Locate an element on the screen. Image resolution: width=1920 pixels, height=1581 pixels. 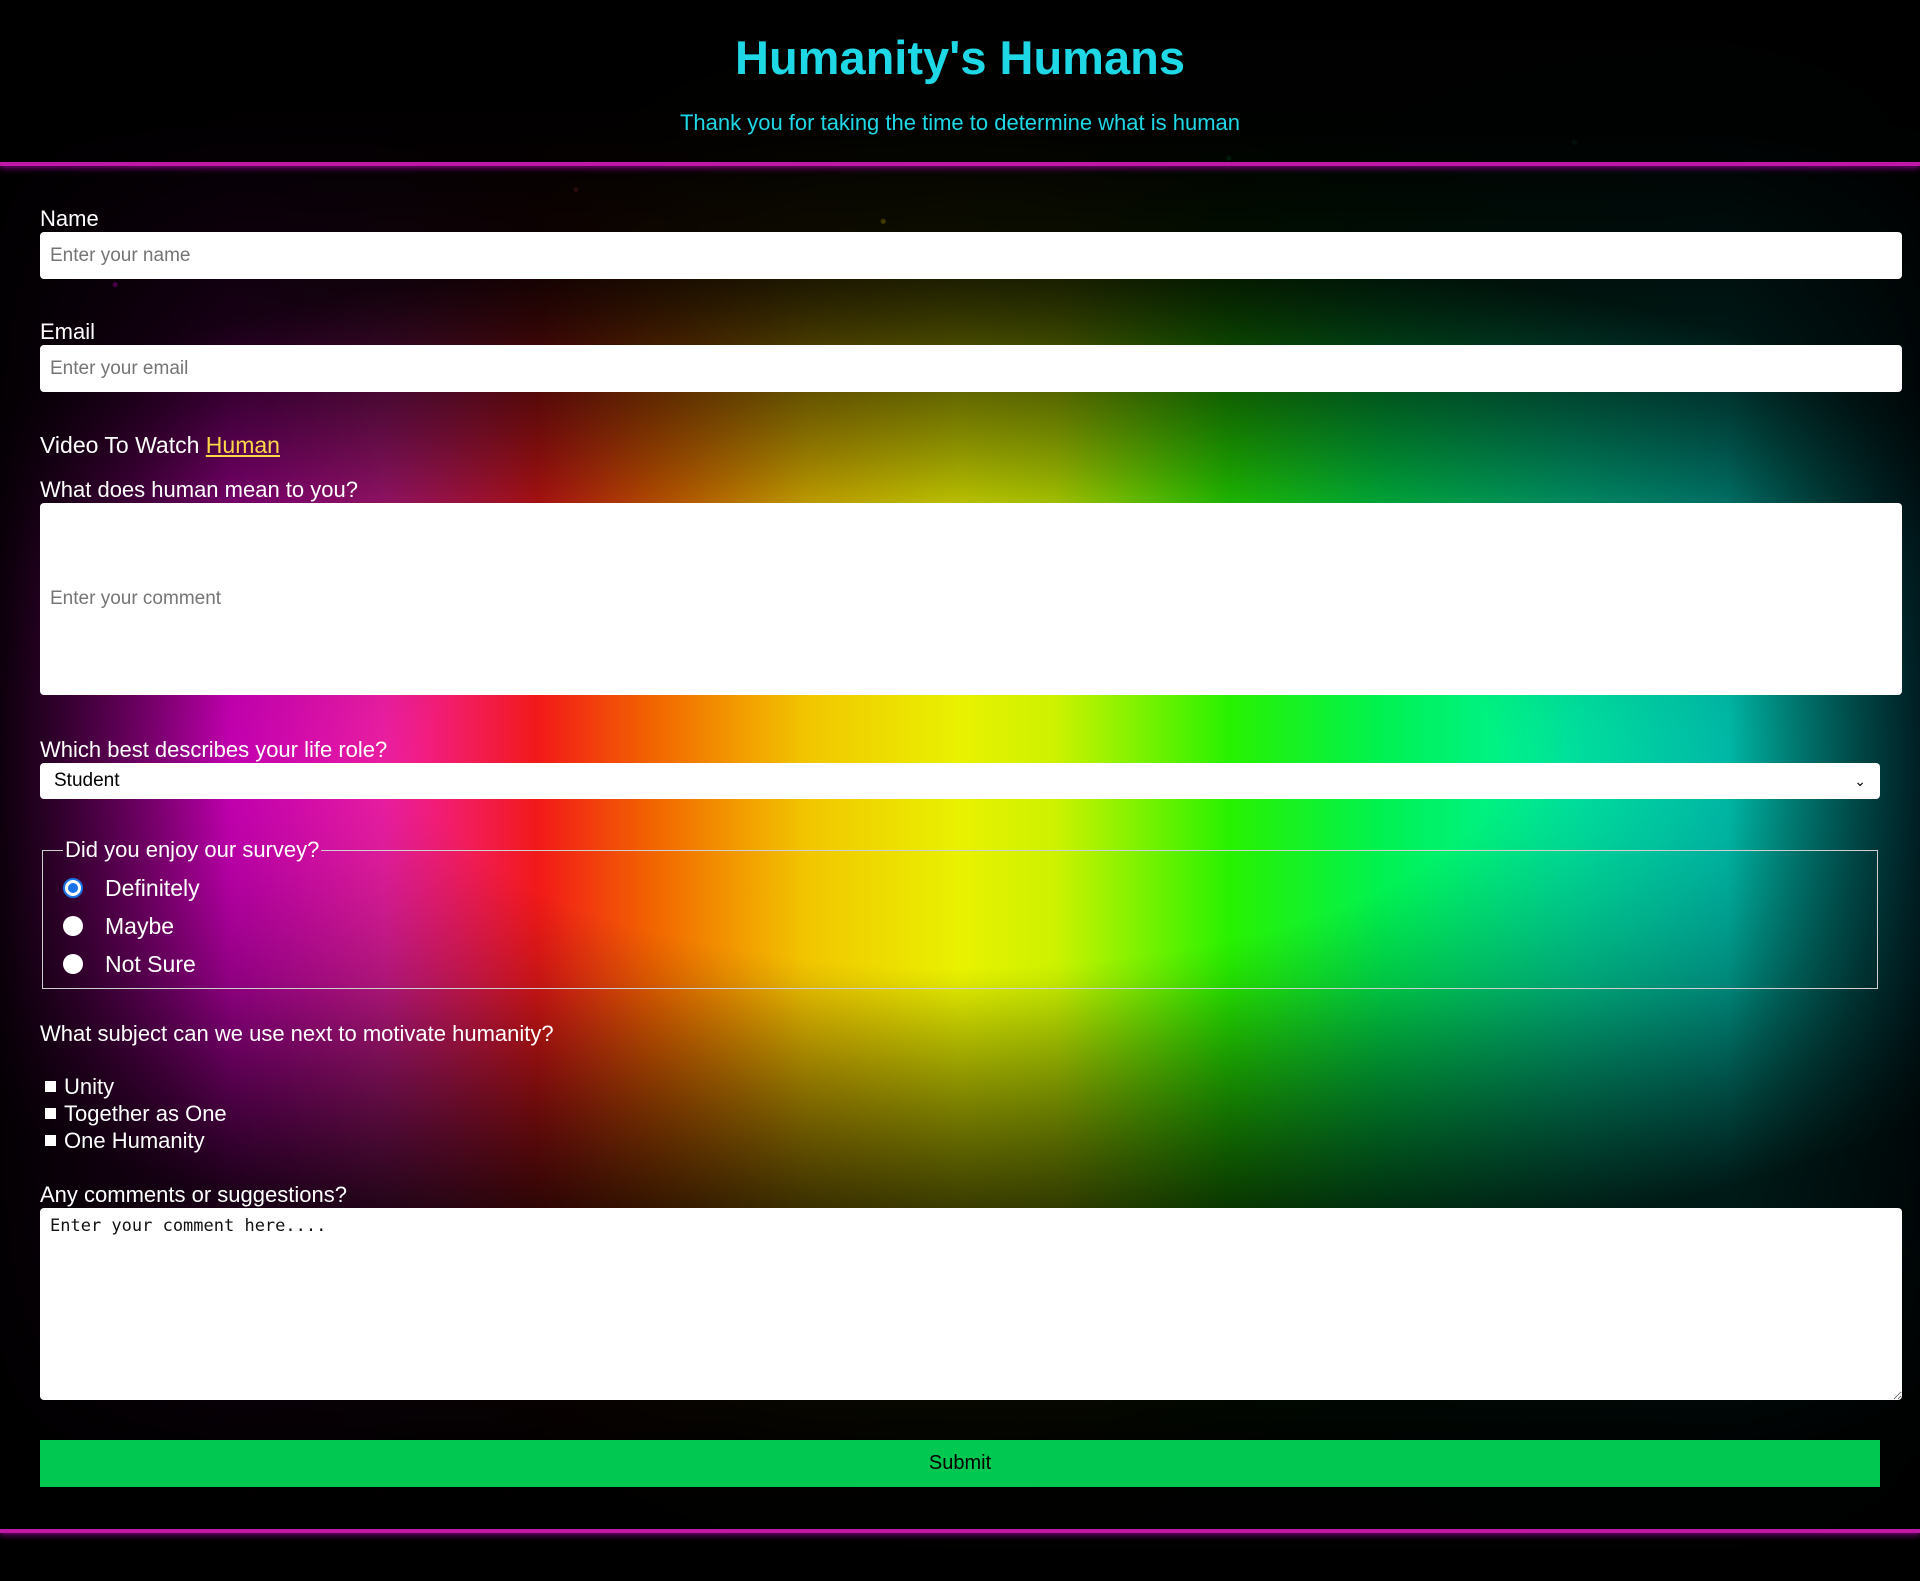
checkbox-option-unity: Unity is located at coordinates (970, 1086).